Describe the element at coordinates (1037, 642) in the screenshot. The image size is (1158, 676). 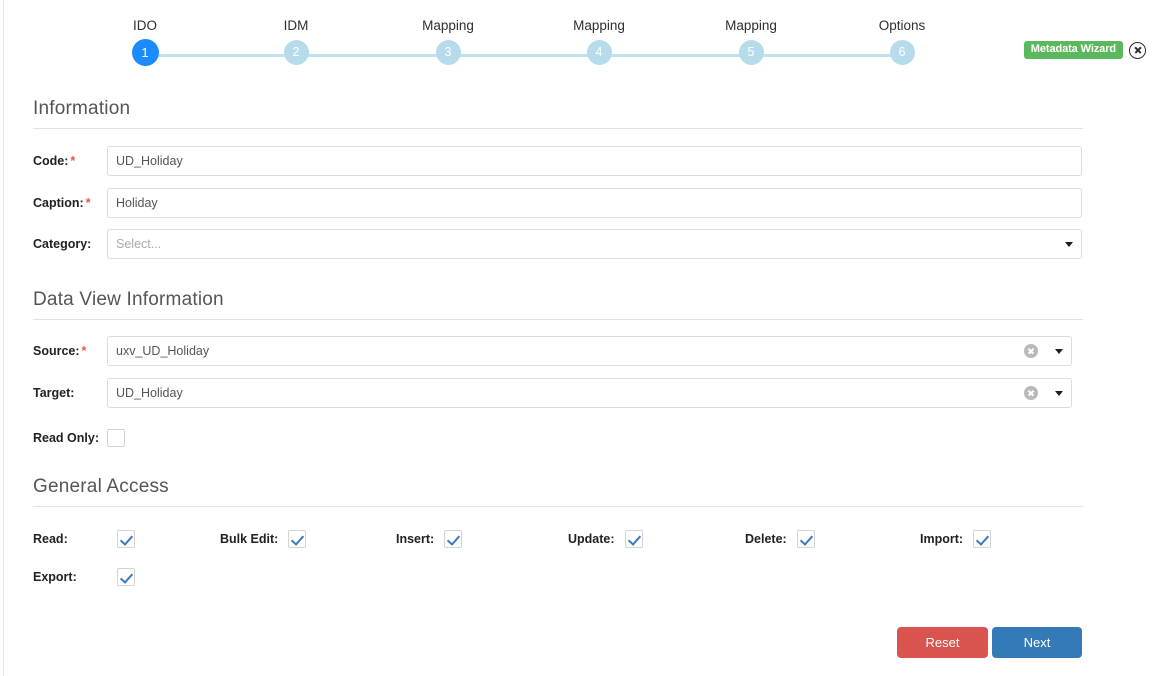
I see `next-button: Next` at that location.